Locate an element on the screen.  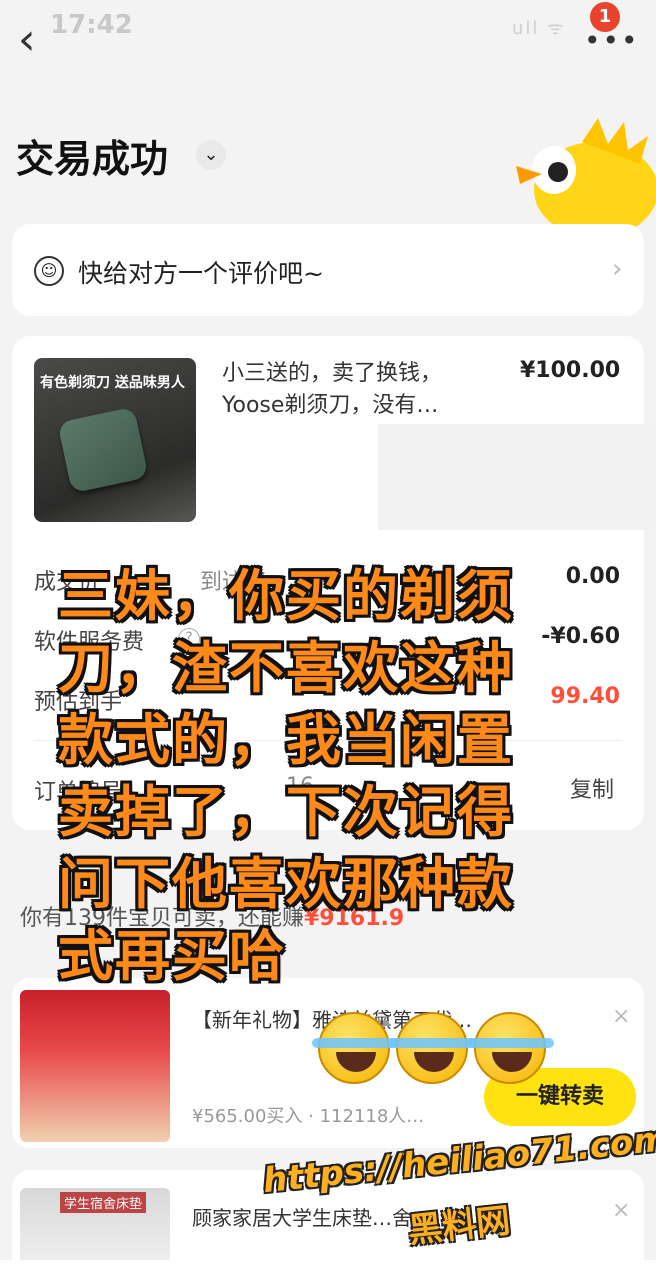
notification-badge: 1 is located at coordinates (605, 17).